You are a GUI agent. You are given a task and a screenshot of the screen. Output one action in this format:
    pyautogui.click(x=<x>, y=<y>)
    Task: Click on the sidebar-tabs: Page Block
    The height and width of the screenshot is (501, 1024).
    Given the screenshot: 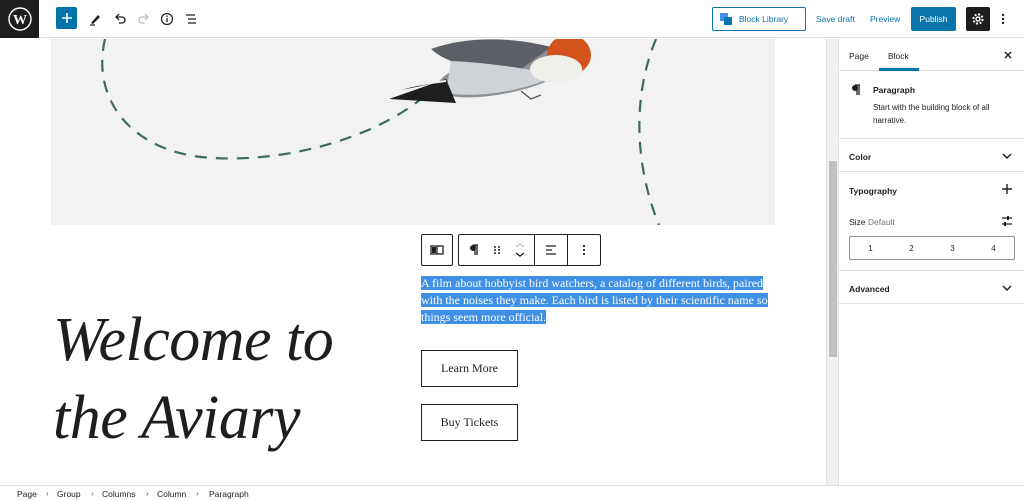 What is the action you would take?
    pyautogui.click(x=931, y=55)
    